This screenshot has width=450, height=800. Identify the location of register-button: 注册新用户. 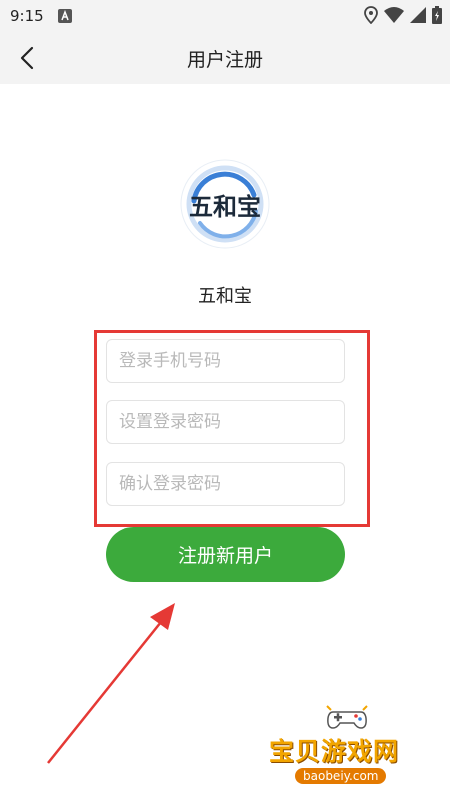
(225, 554).